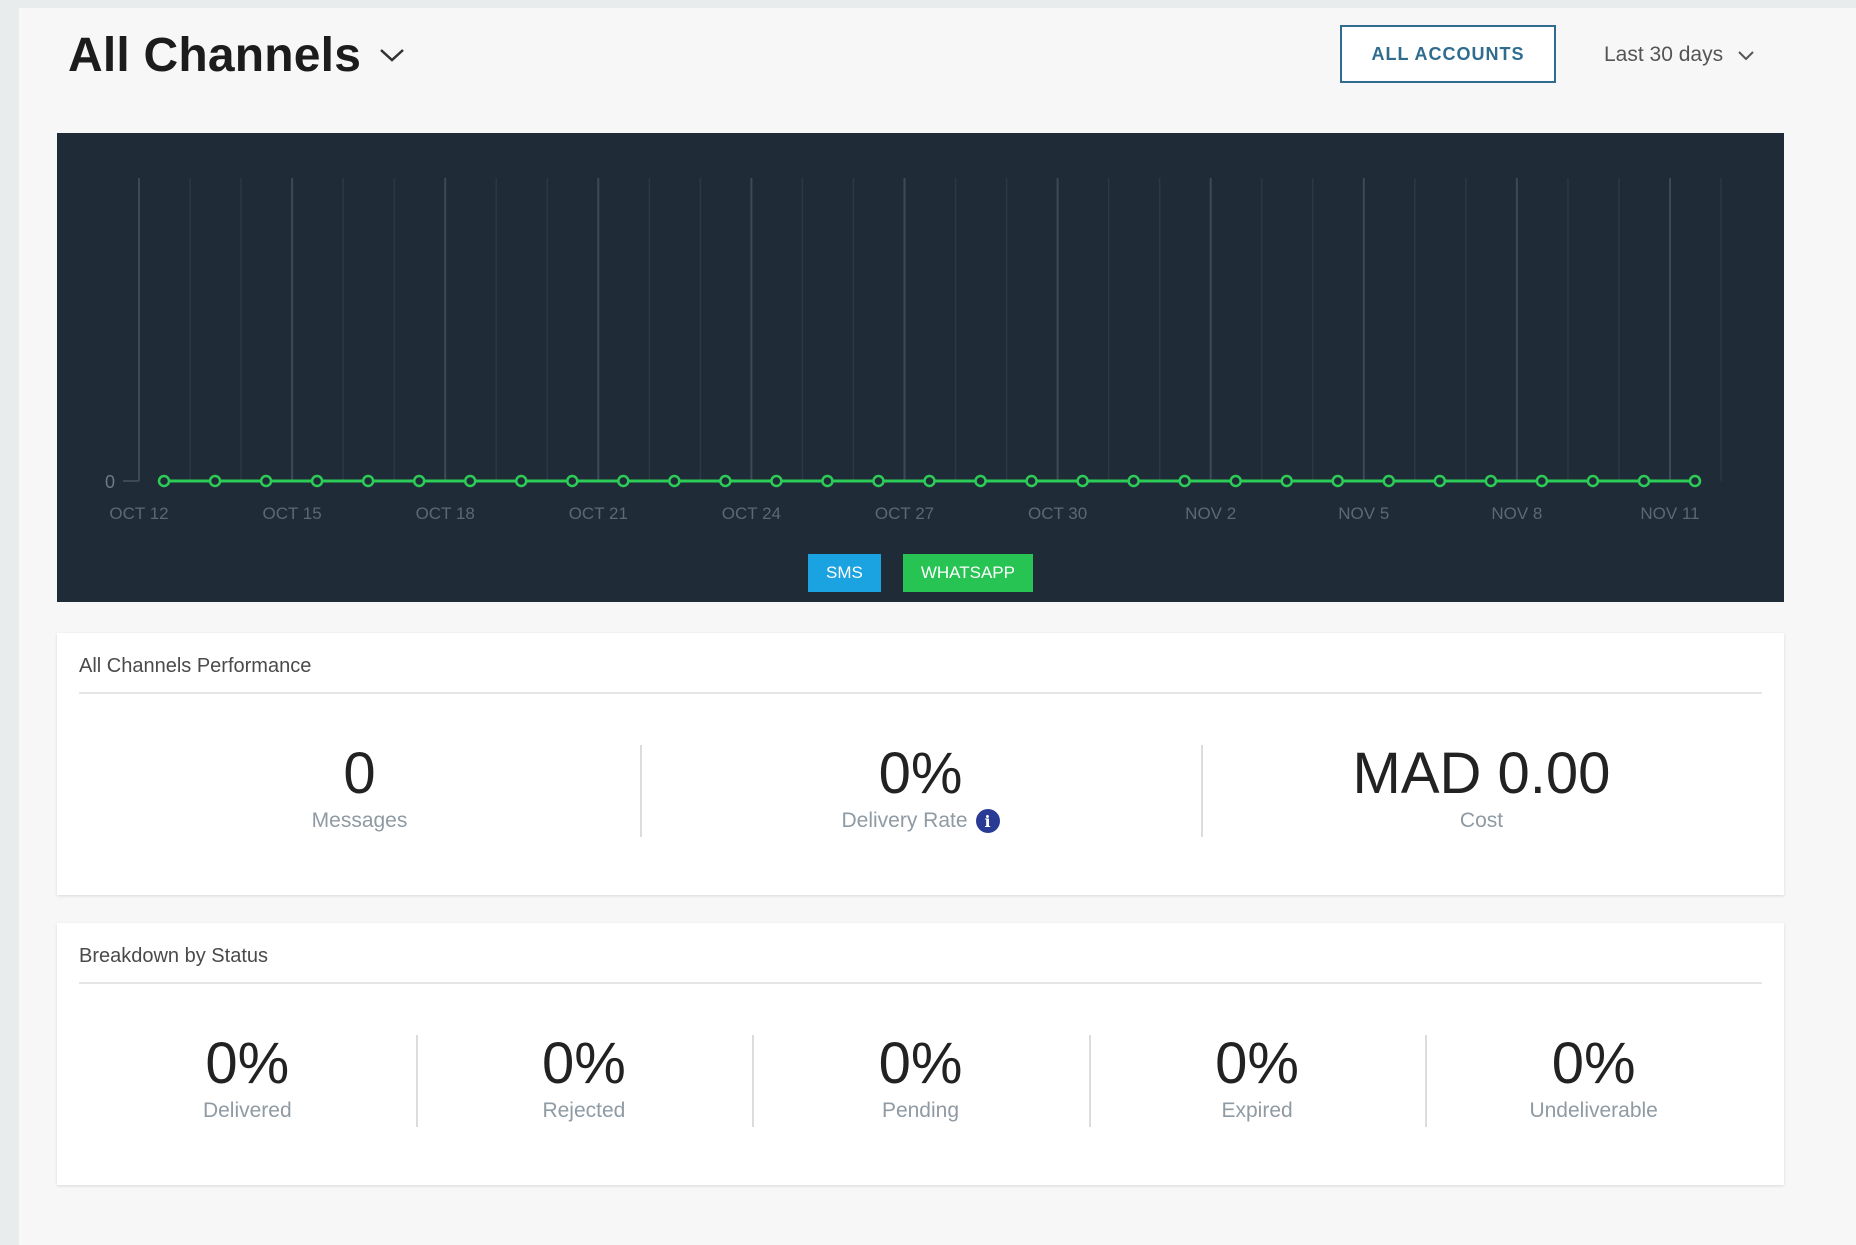  I want to click on x-tick-label: OCT 30, so click(1057, 513).